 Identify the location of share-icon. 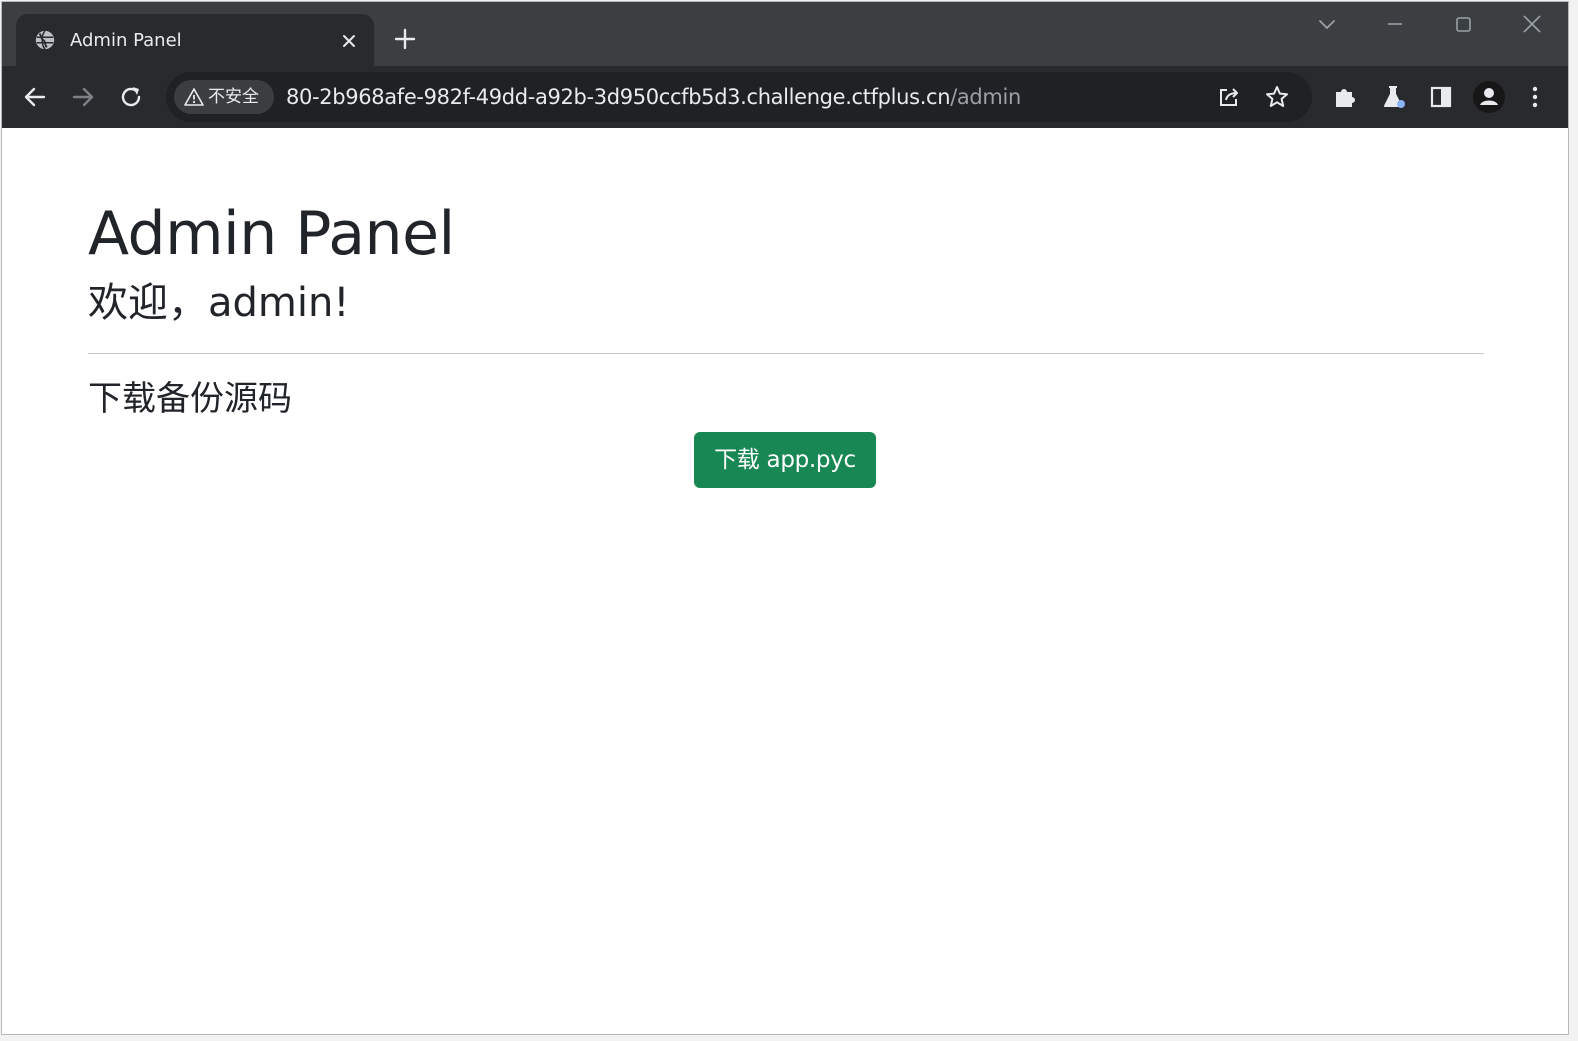
(1229, 97).